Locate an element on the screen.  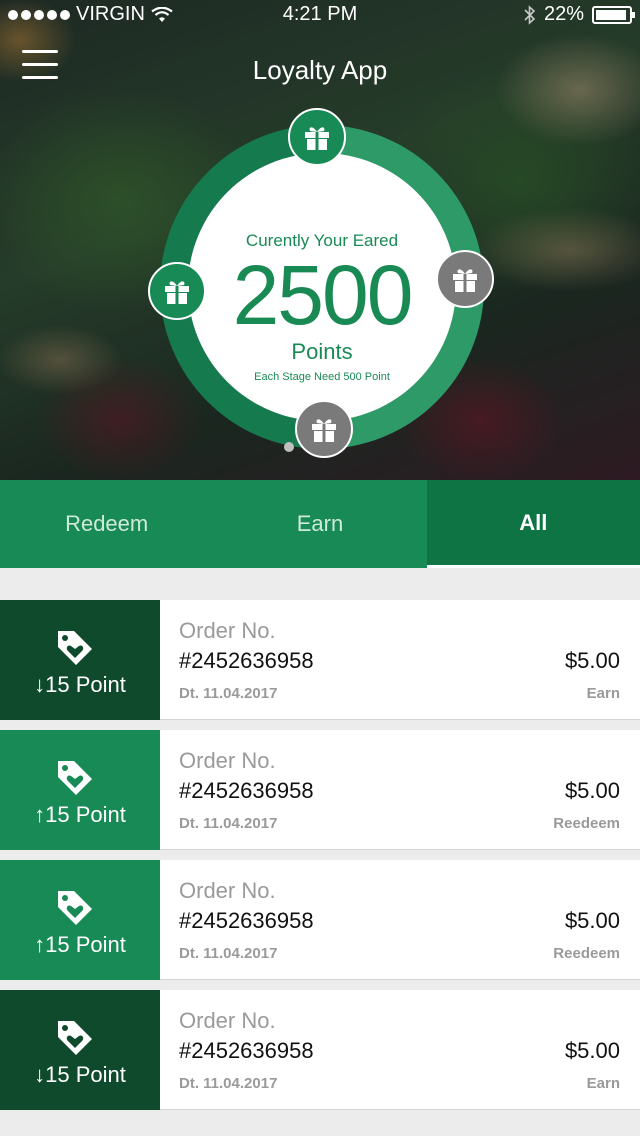
points-value: 2500 is located at coordinates (323, 295).